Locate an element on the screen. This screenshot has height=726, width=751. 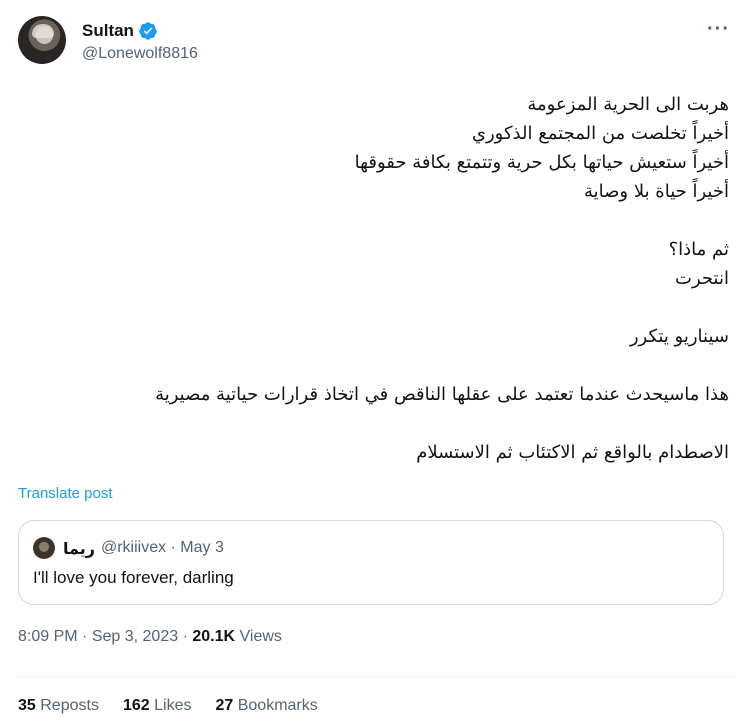
post-line: ثم ماذا؟ is located at coordinates (698, 249).